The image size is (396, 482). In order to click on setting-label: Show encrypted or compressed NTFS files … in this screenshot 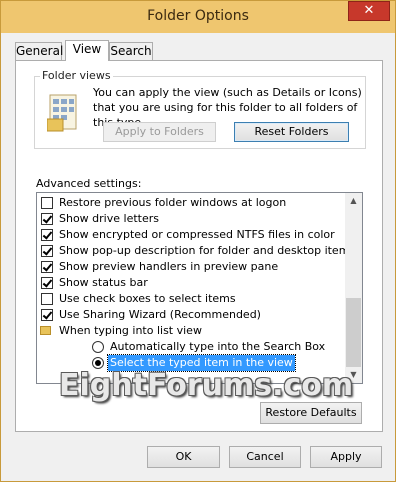, I will do `click(197, 234)`.